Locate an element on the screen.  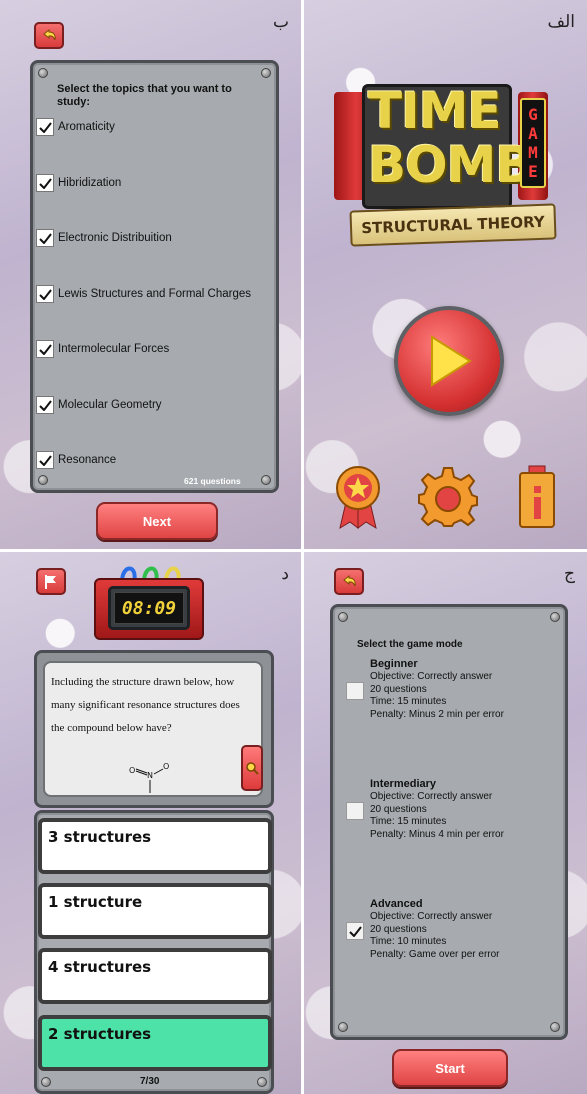
topic-label: Aromaticity is located at coordinates (86, 127).